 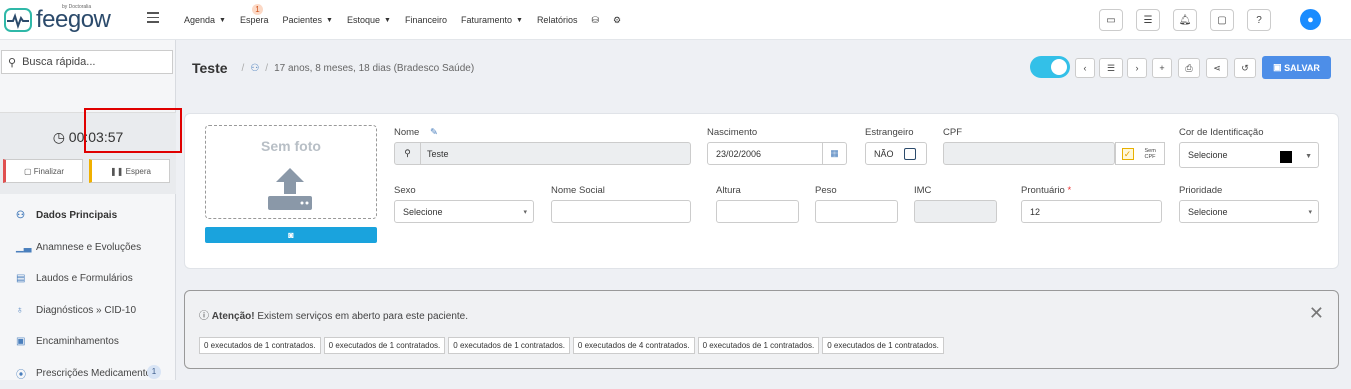 What do you see at coordinates (955, 211) in the screenshot?
I see `imc-field` at bounding box center [955, 211].